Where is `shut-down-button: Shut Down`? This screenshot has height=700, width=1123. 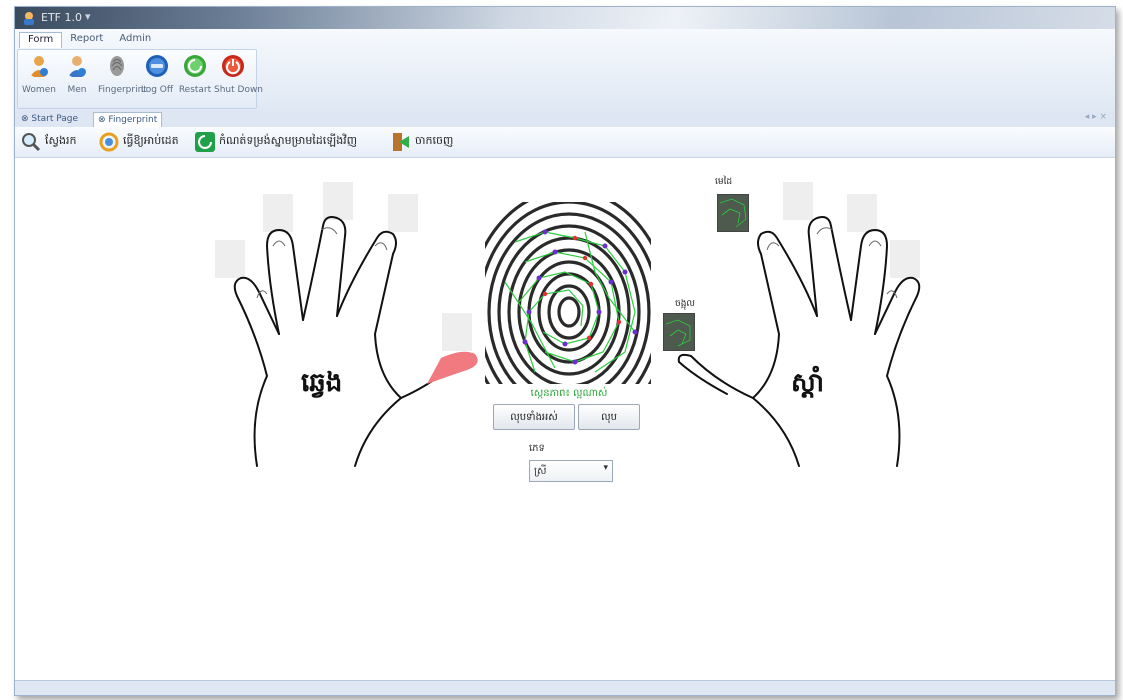
shut-down-button: Shut Down is located at coordinates (238, 74).